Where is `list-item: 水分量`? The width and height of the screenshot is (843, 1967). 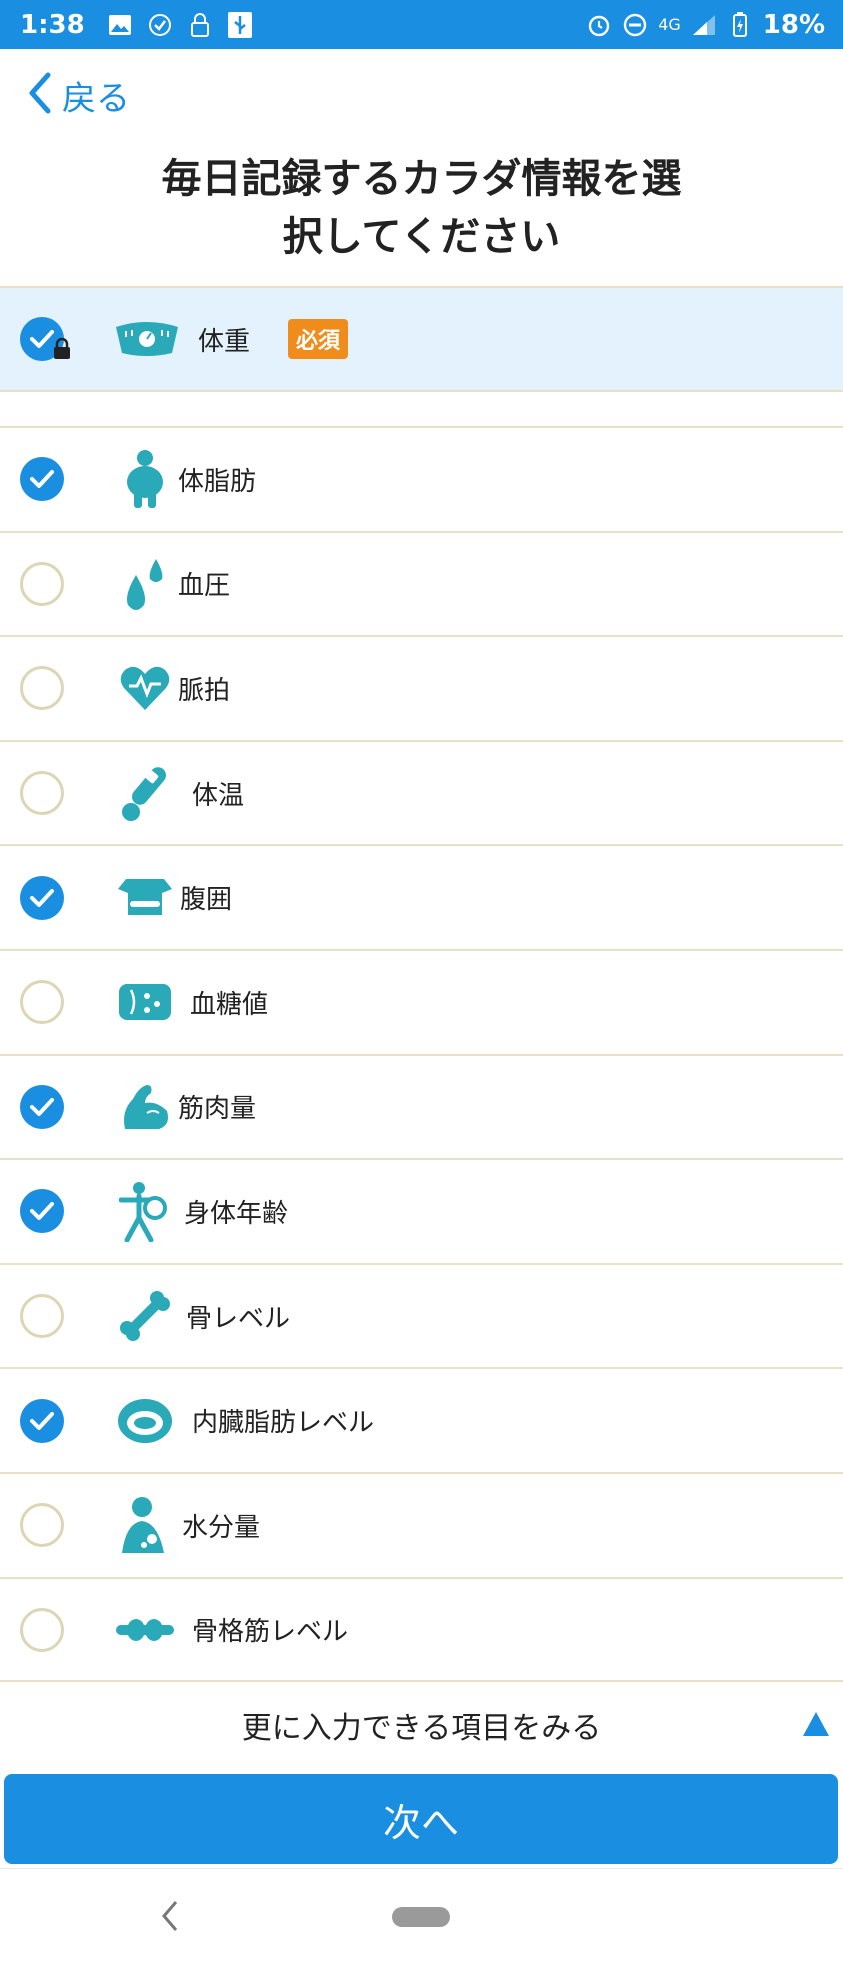 list-item: 水分量 is located at coordinates (421, 1524).